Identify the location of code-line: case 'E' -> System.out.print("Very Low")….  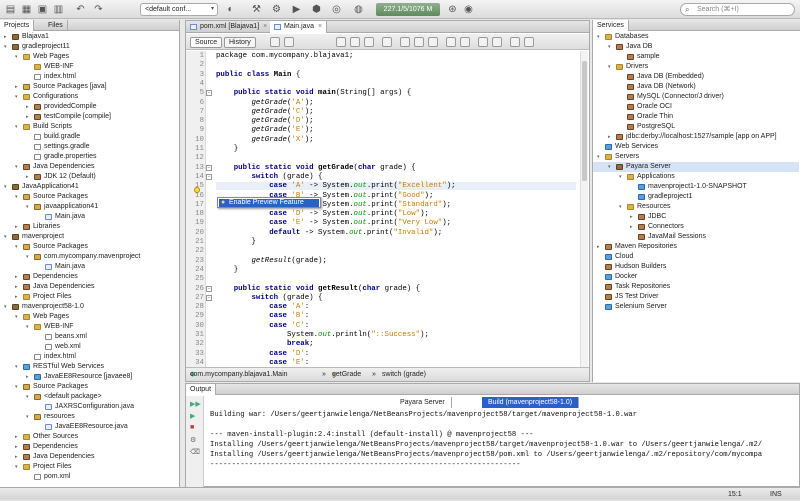
(333, 223).